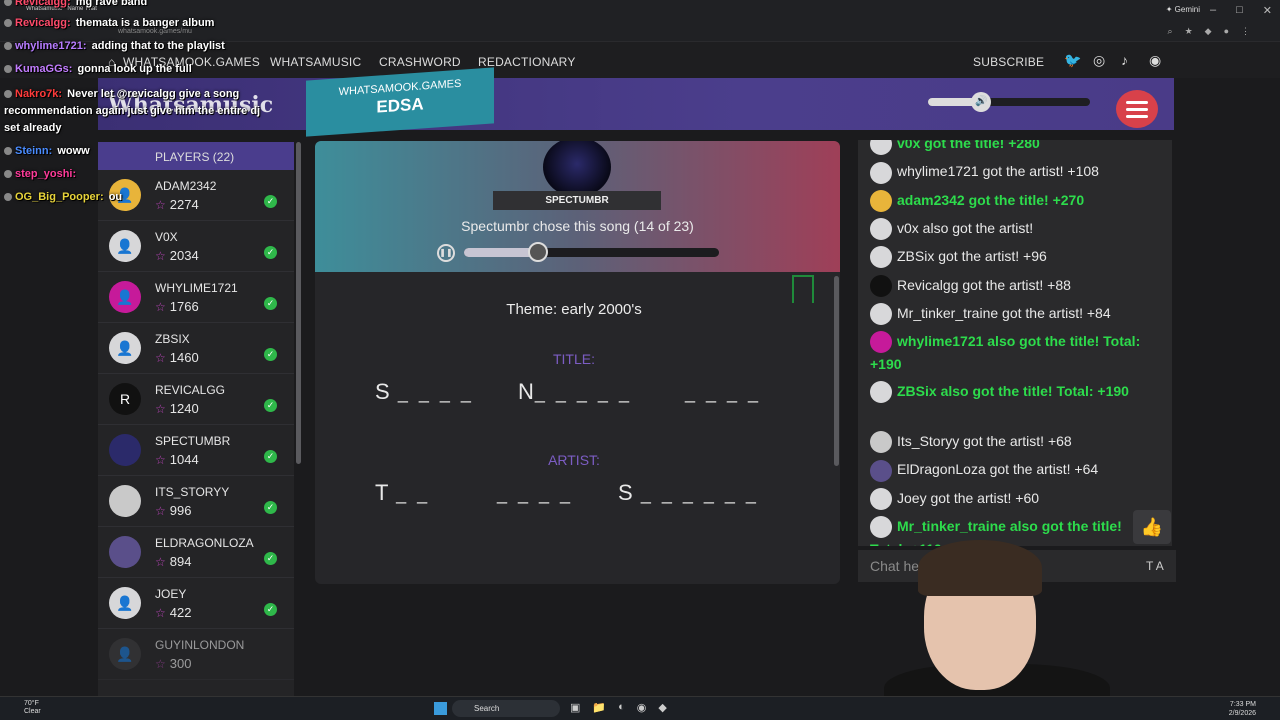  What do you see at coordinates (1124, 60) in the screenshot?
I see `tiktok-icon: ♪` at bounding box center [1124, 60].